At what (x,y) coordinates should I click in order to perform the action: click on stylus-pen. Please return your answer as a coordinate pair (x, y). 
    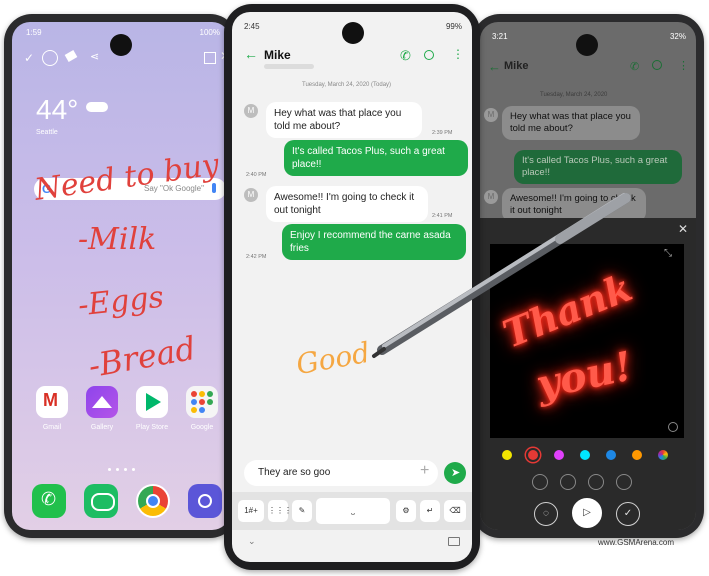
    Looking at the image, I should click on (501, 275).